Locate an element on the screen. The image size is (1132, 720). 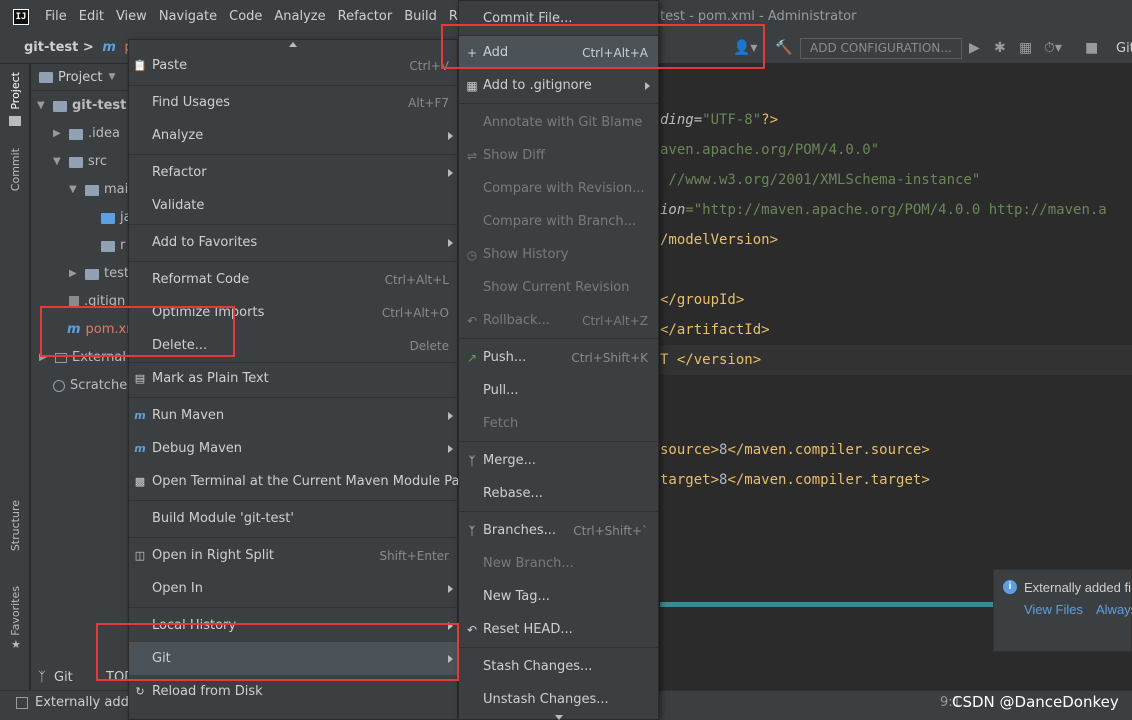
tab-commit: Commit is located at coordinates (15, 169).